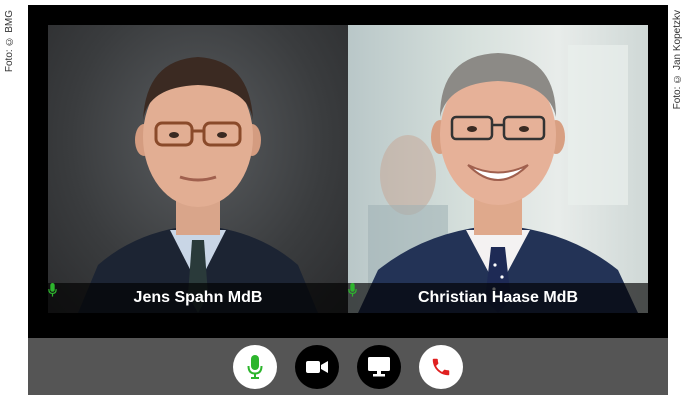 This screenshot has width=687, height=395. I want to click on toggle-camera-button, so click(317, 366).